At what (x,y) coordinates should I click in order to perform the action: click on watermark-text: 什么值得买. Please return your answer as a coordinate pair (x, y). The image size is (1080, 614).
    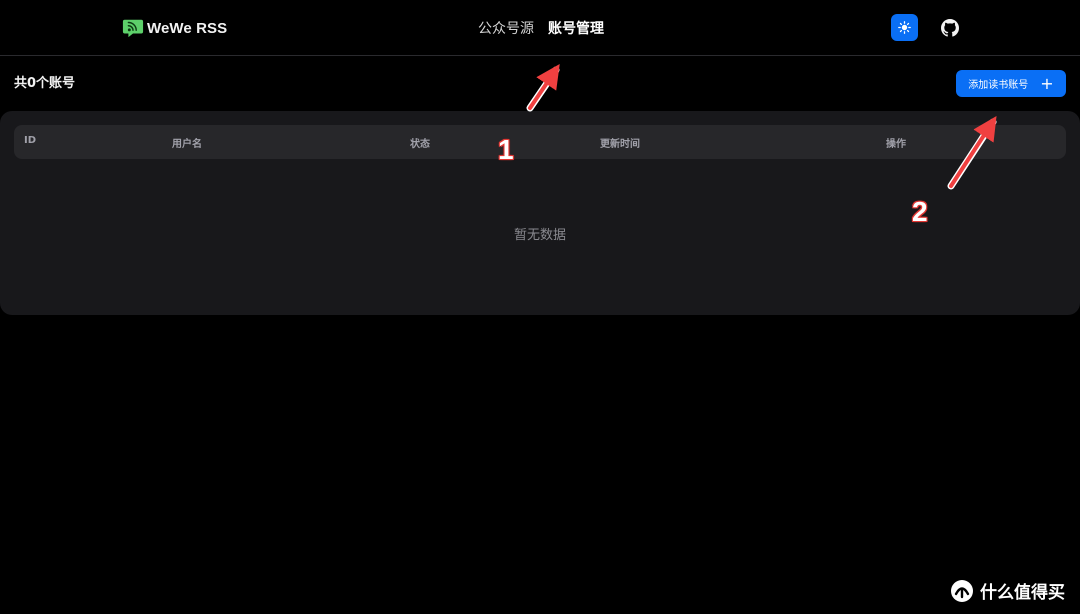
    Looking at the image, I should click on (1022, 593).